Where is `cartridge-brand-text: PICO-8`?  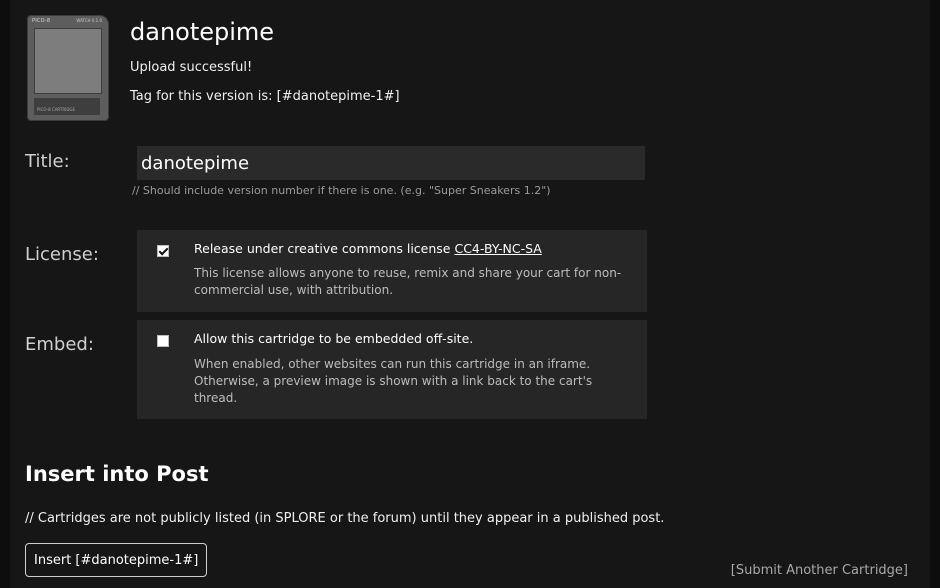
cartridge-brand-text: PICO-8 is located at coordinates (41, 21).